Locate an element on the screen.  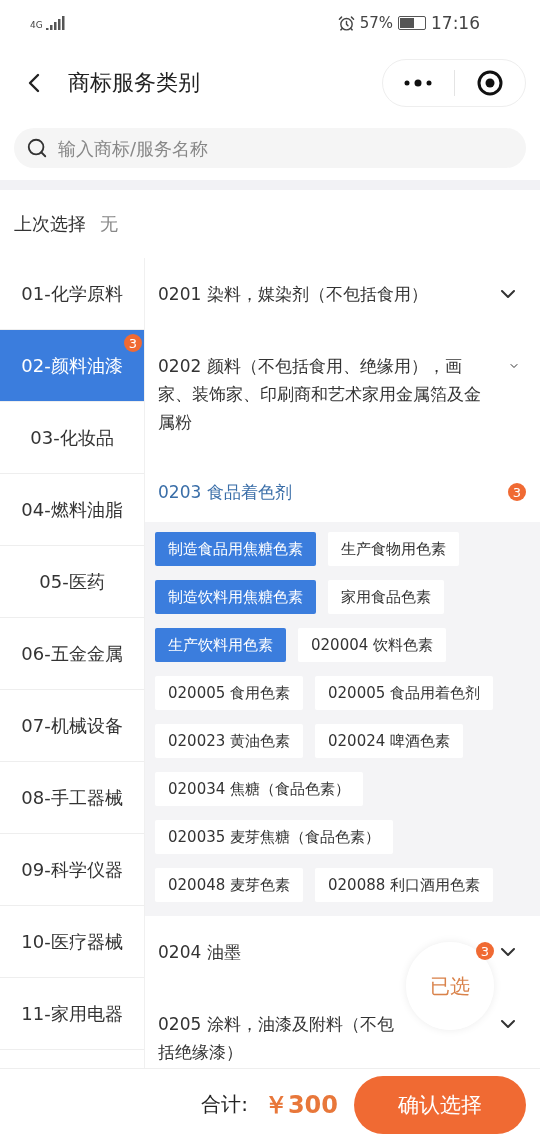
item-tag: 制造食品用焦糖色素 is located at coordinates (235, 549).